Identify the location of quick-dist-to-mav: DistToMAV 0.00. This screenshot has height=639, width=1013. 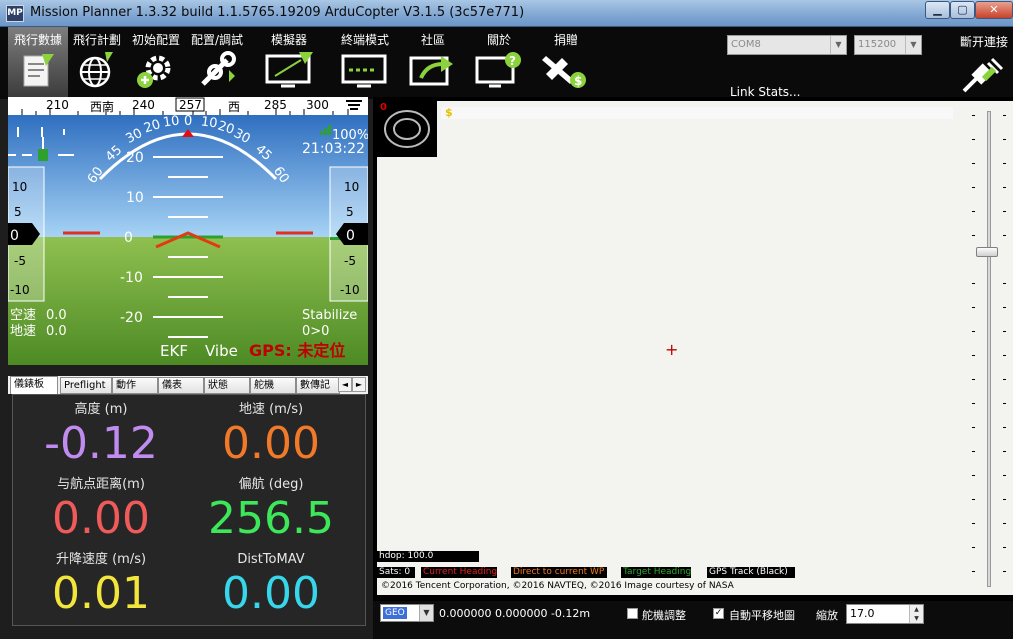
(271, 586).